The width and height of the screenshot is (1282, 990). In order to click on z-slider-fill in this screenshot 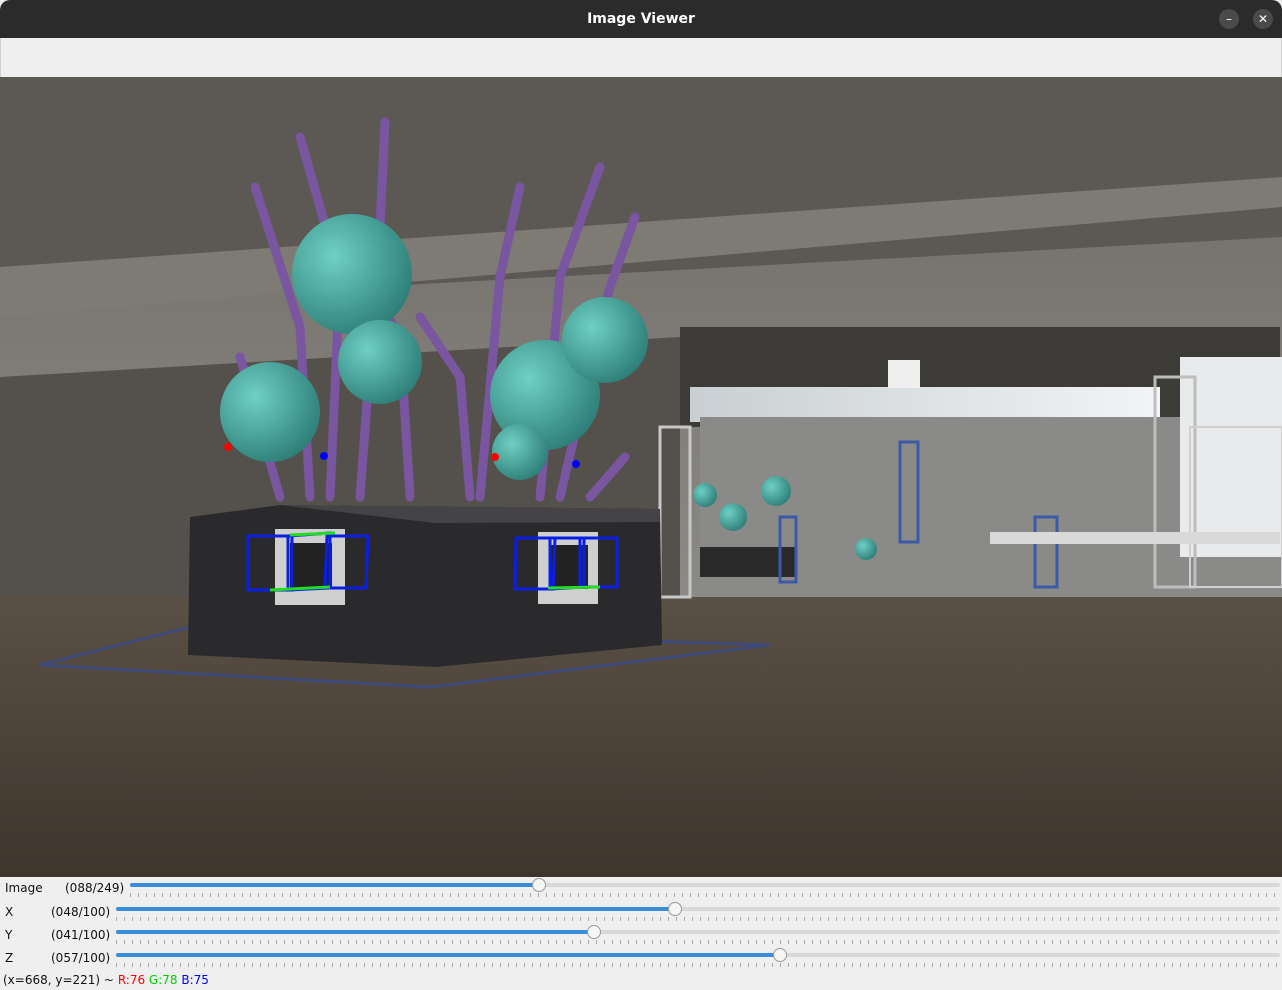, I will do `click(447, 955)`.